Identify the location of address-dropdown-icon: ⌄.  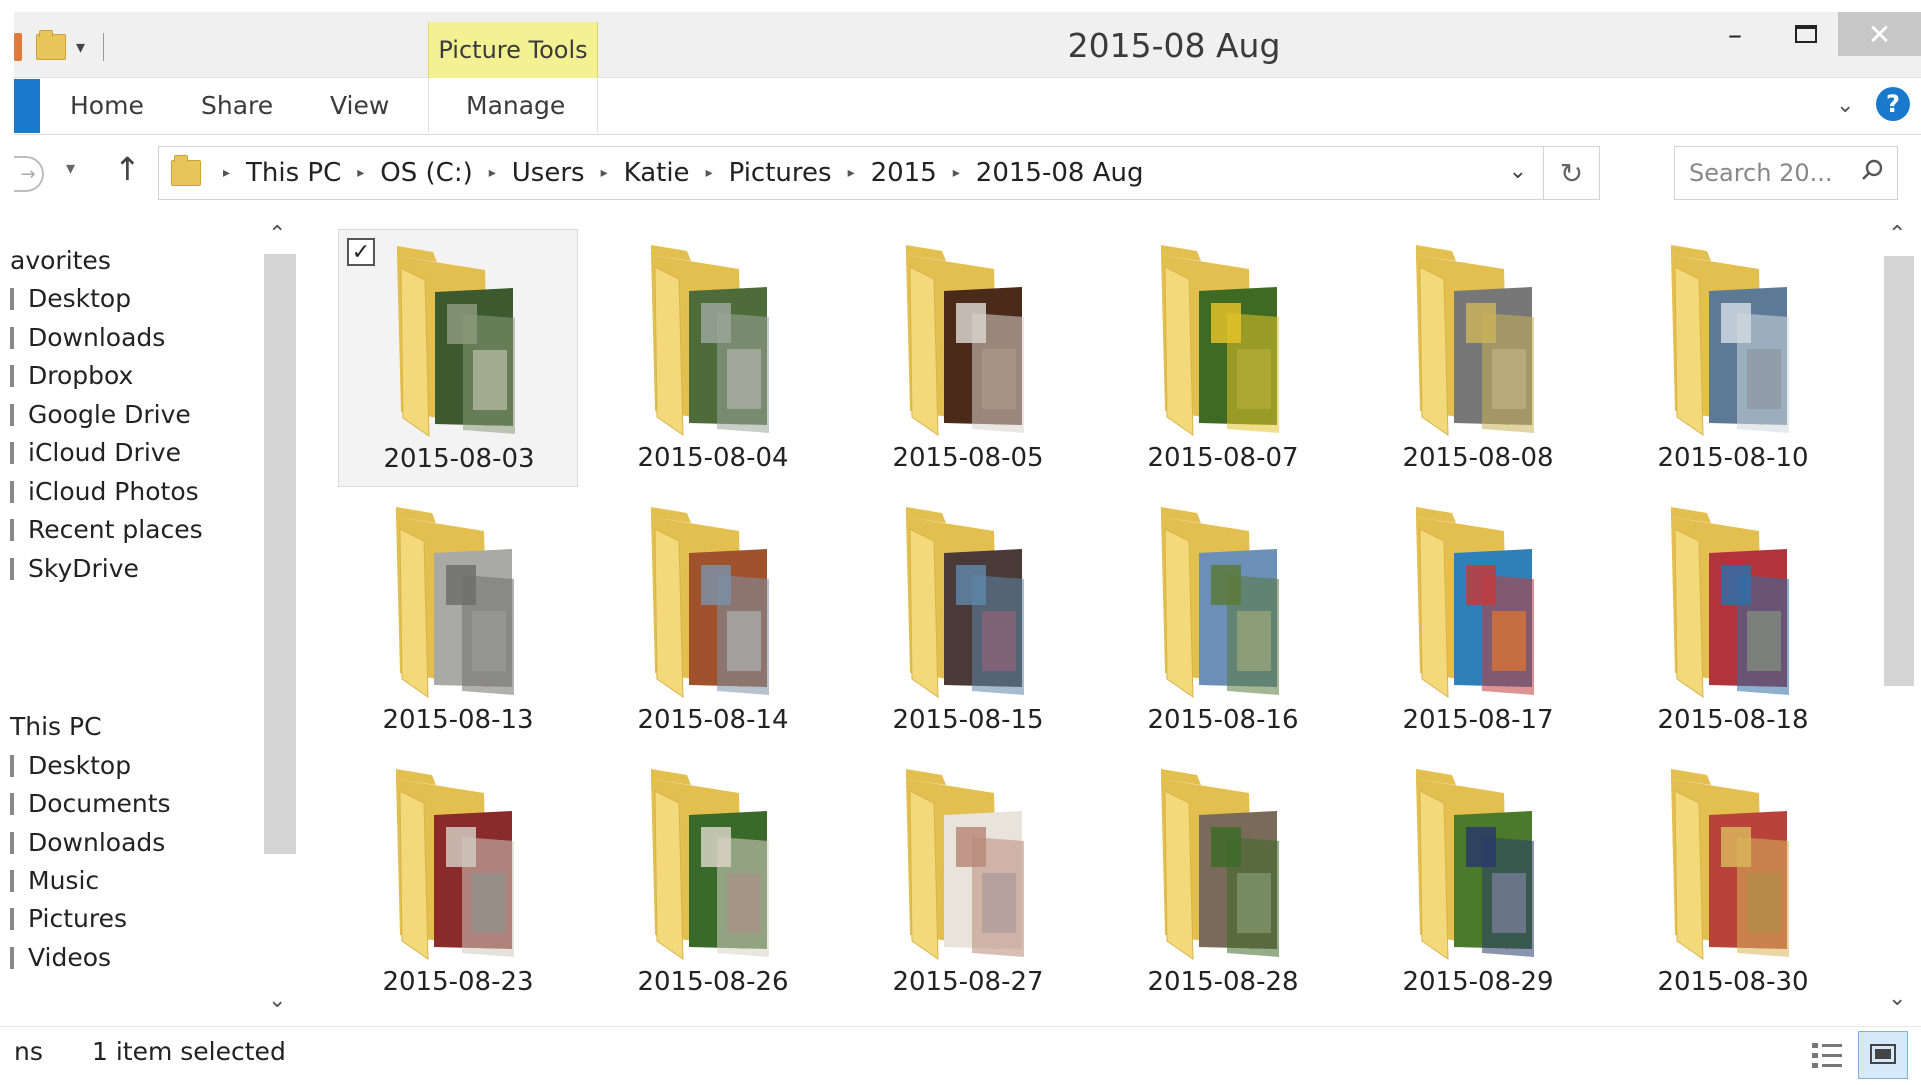
(1518, 171).